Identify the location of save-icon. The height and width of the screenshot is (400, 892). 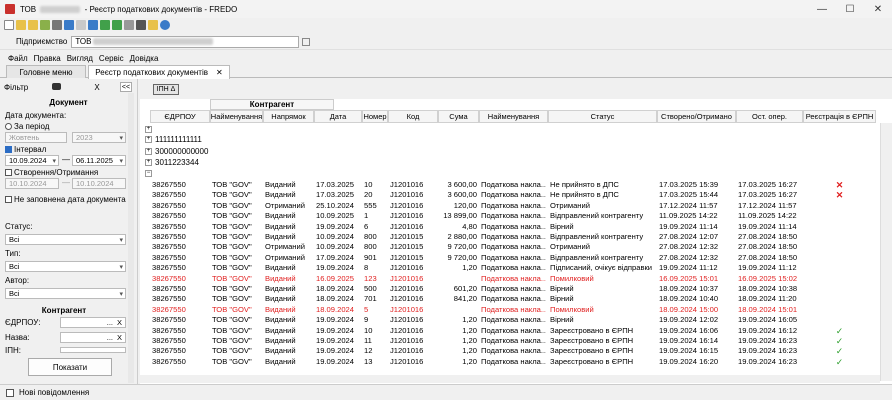
(69, 25).